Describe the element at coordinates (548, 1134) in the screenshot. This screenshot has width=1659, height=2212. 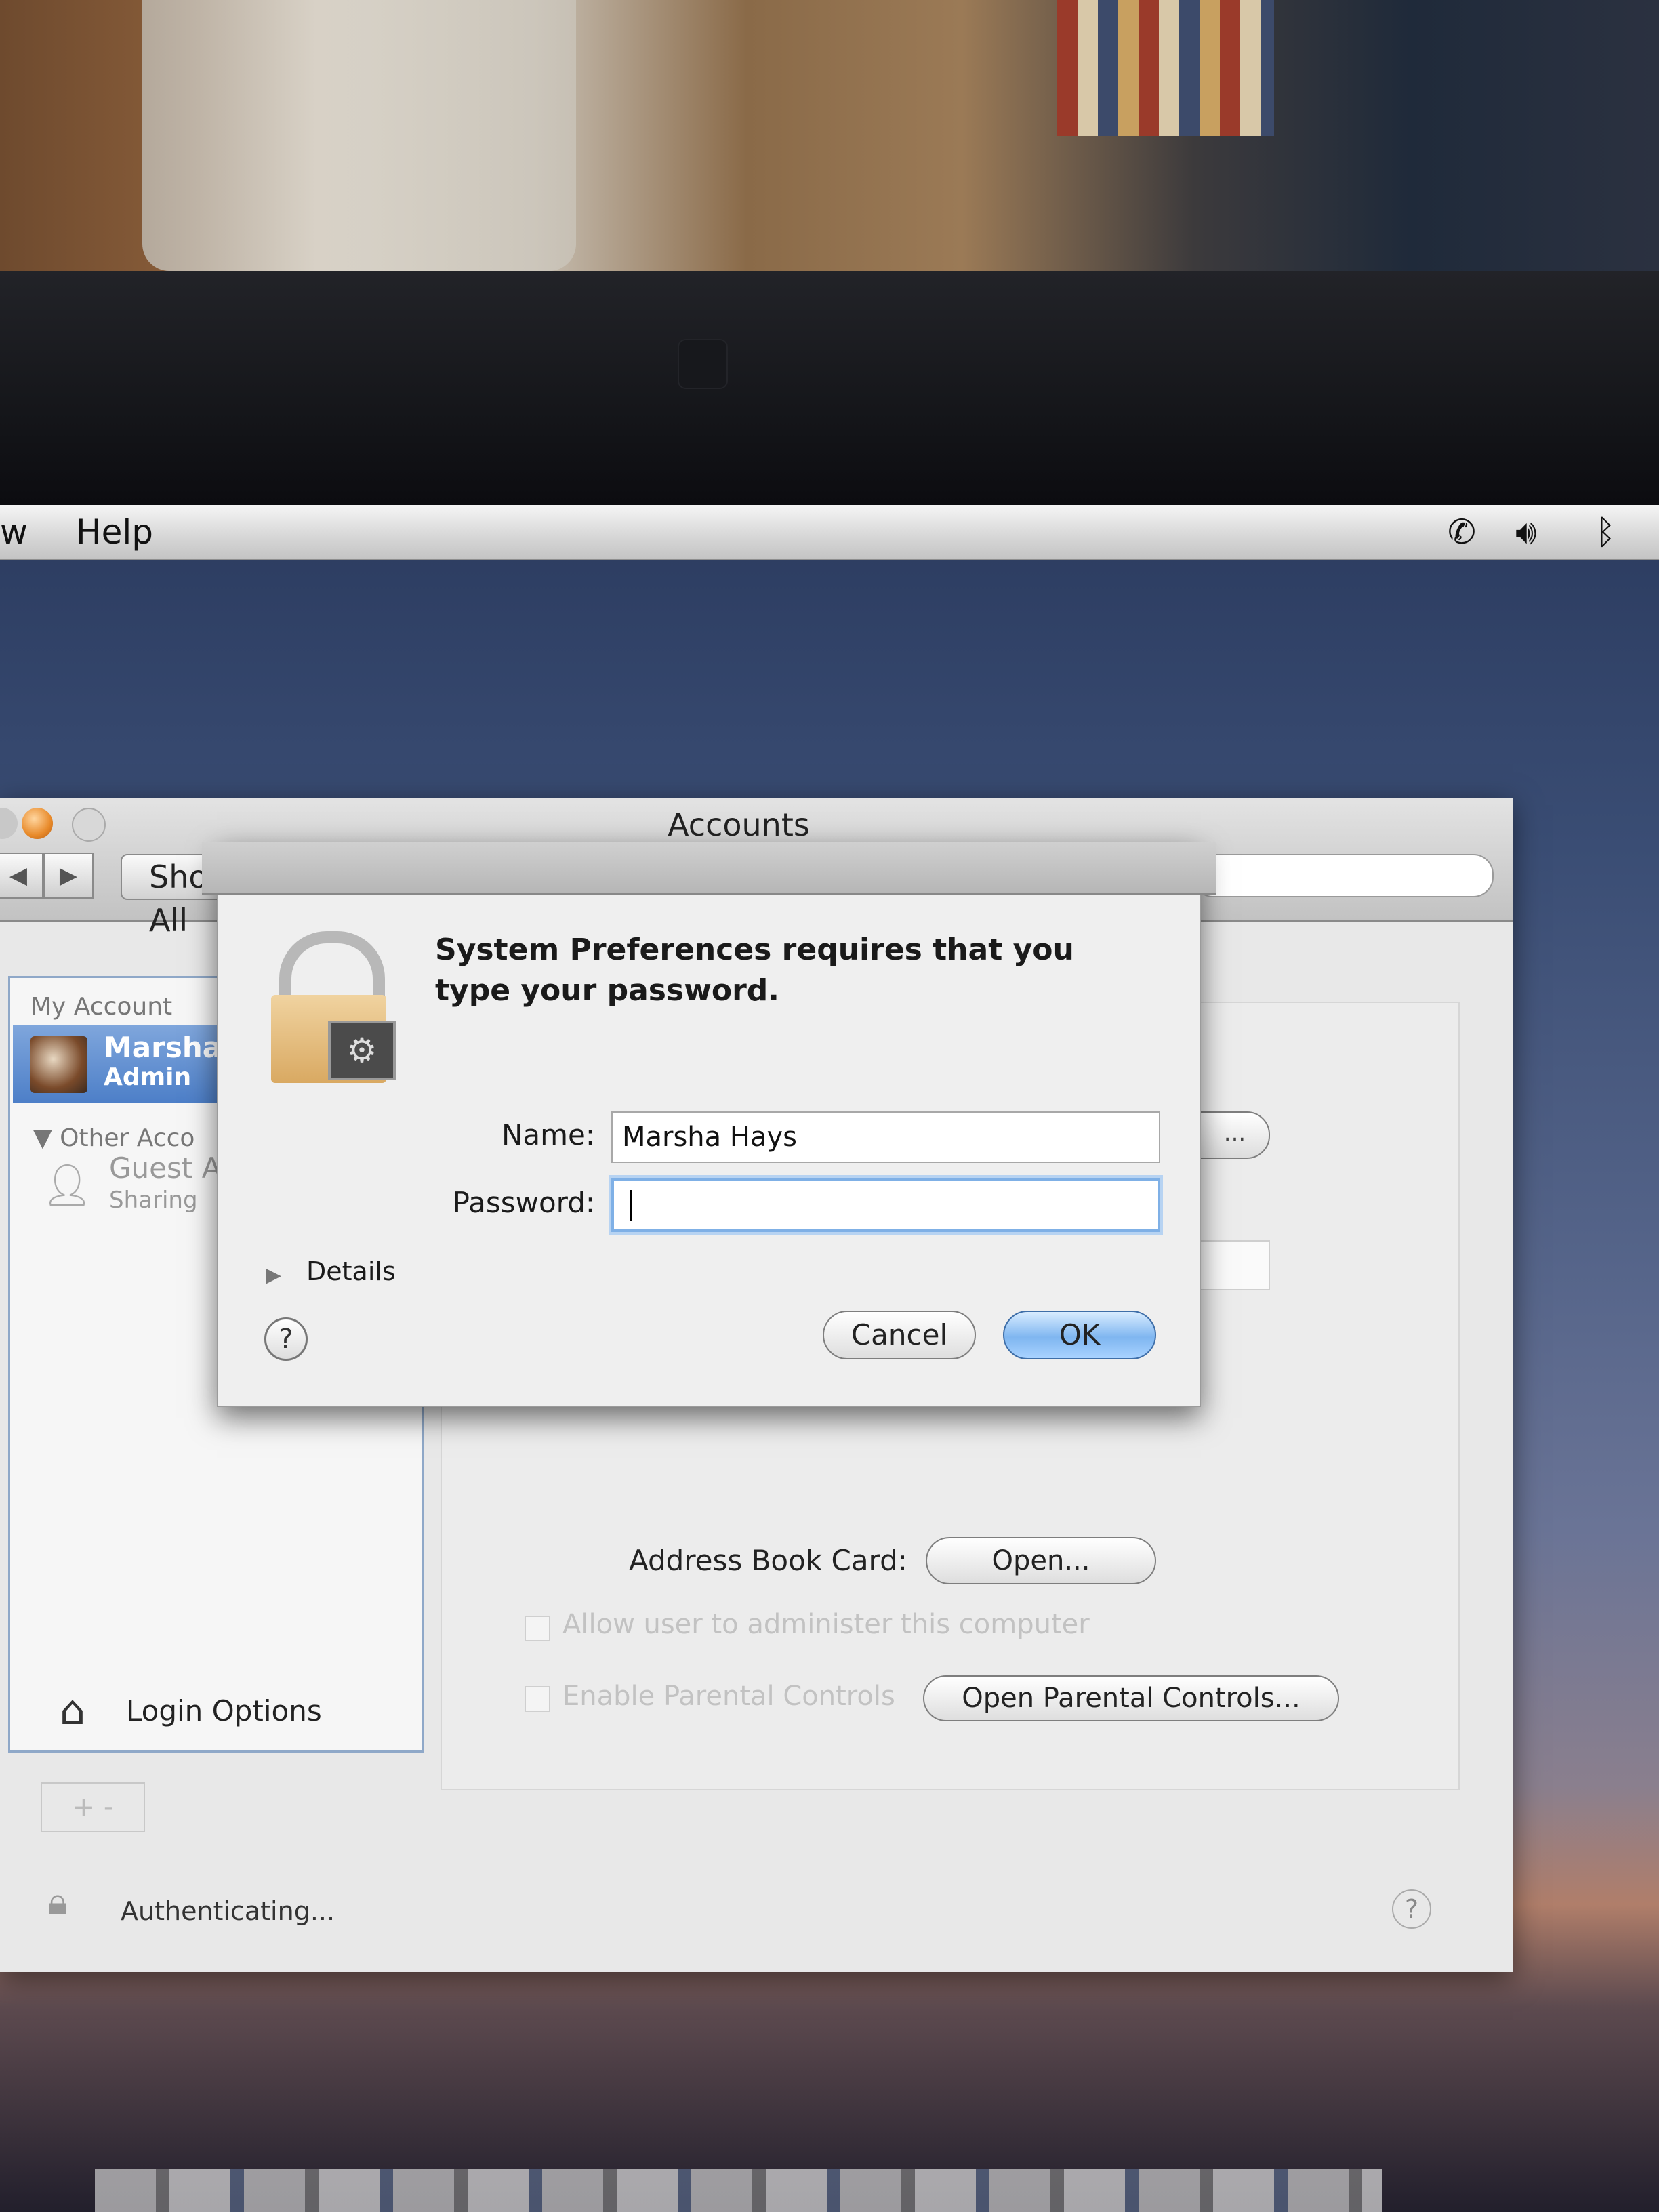
I see `name-label: Name:` at that location.